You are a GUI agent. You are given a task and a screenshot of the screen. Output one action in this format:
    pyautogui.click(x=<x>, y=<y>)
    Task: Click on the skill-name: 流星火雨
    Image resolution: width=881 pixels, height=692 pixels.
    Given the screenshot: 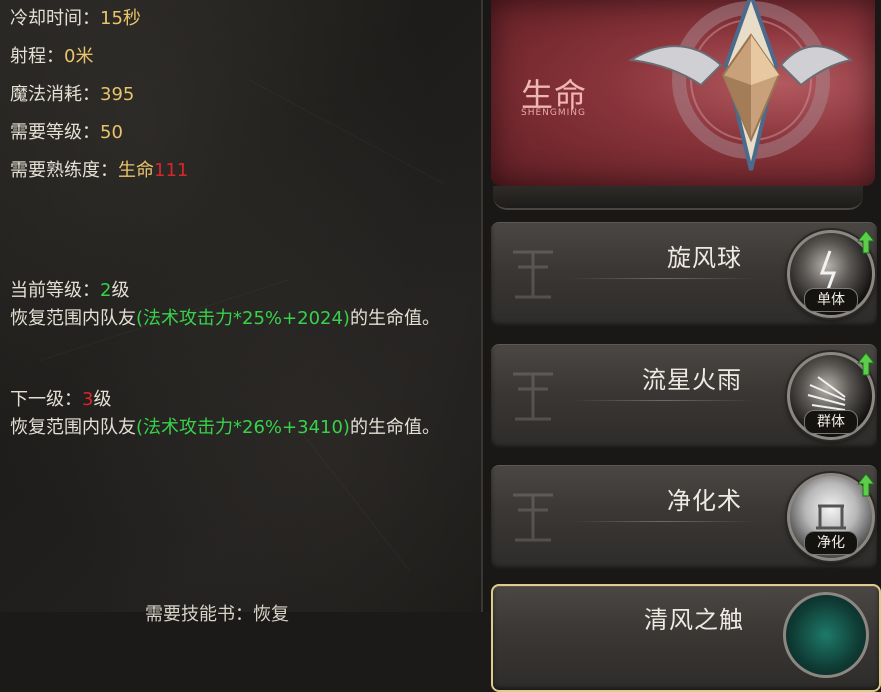 What is the action you would take?
    pyautogui.click(x=692, y=380)
    